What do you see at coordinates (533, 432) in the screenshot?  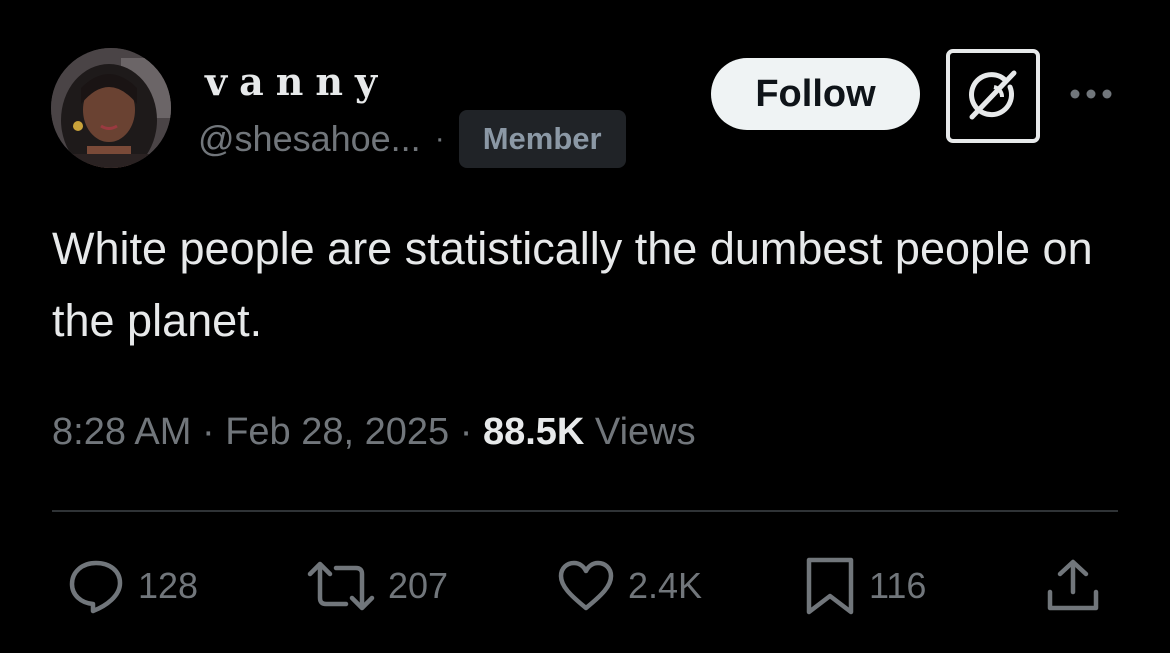 I see `views-count: 88.5K` at bounding box center [533, 432].